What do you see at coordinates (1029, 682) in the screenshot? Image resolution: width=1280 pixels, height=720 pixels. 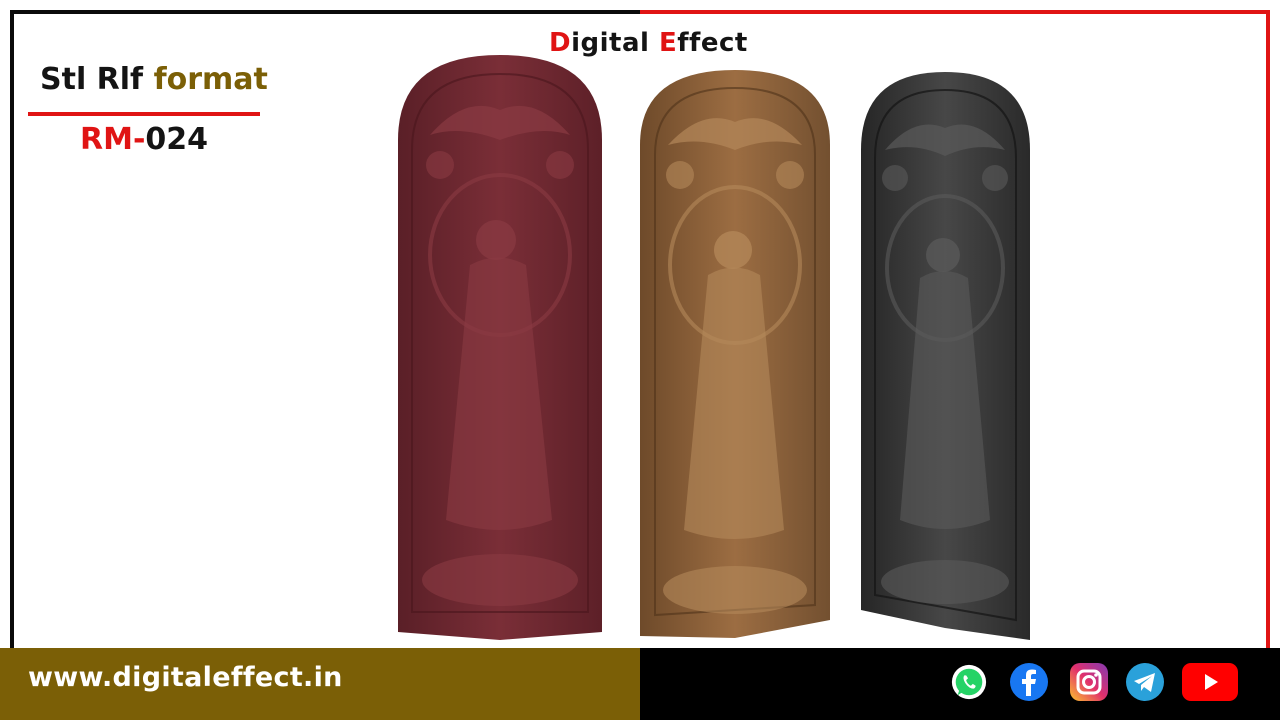 I see `facebook-icon` at bounding box center [1029, 682].